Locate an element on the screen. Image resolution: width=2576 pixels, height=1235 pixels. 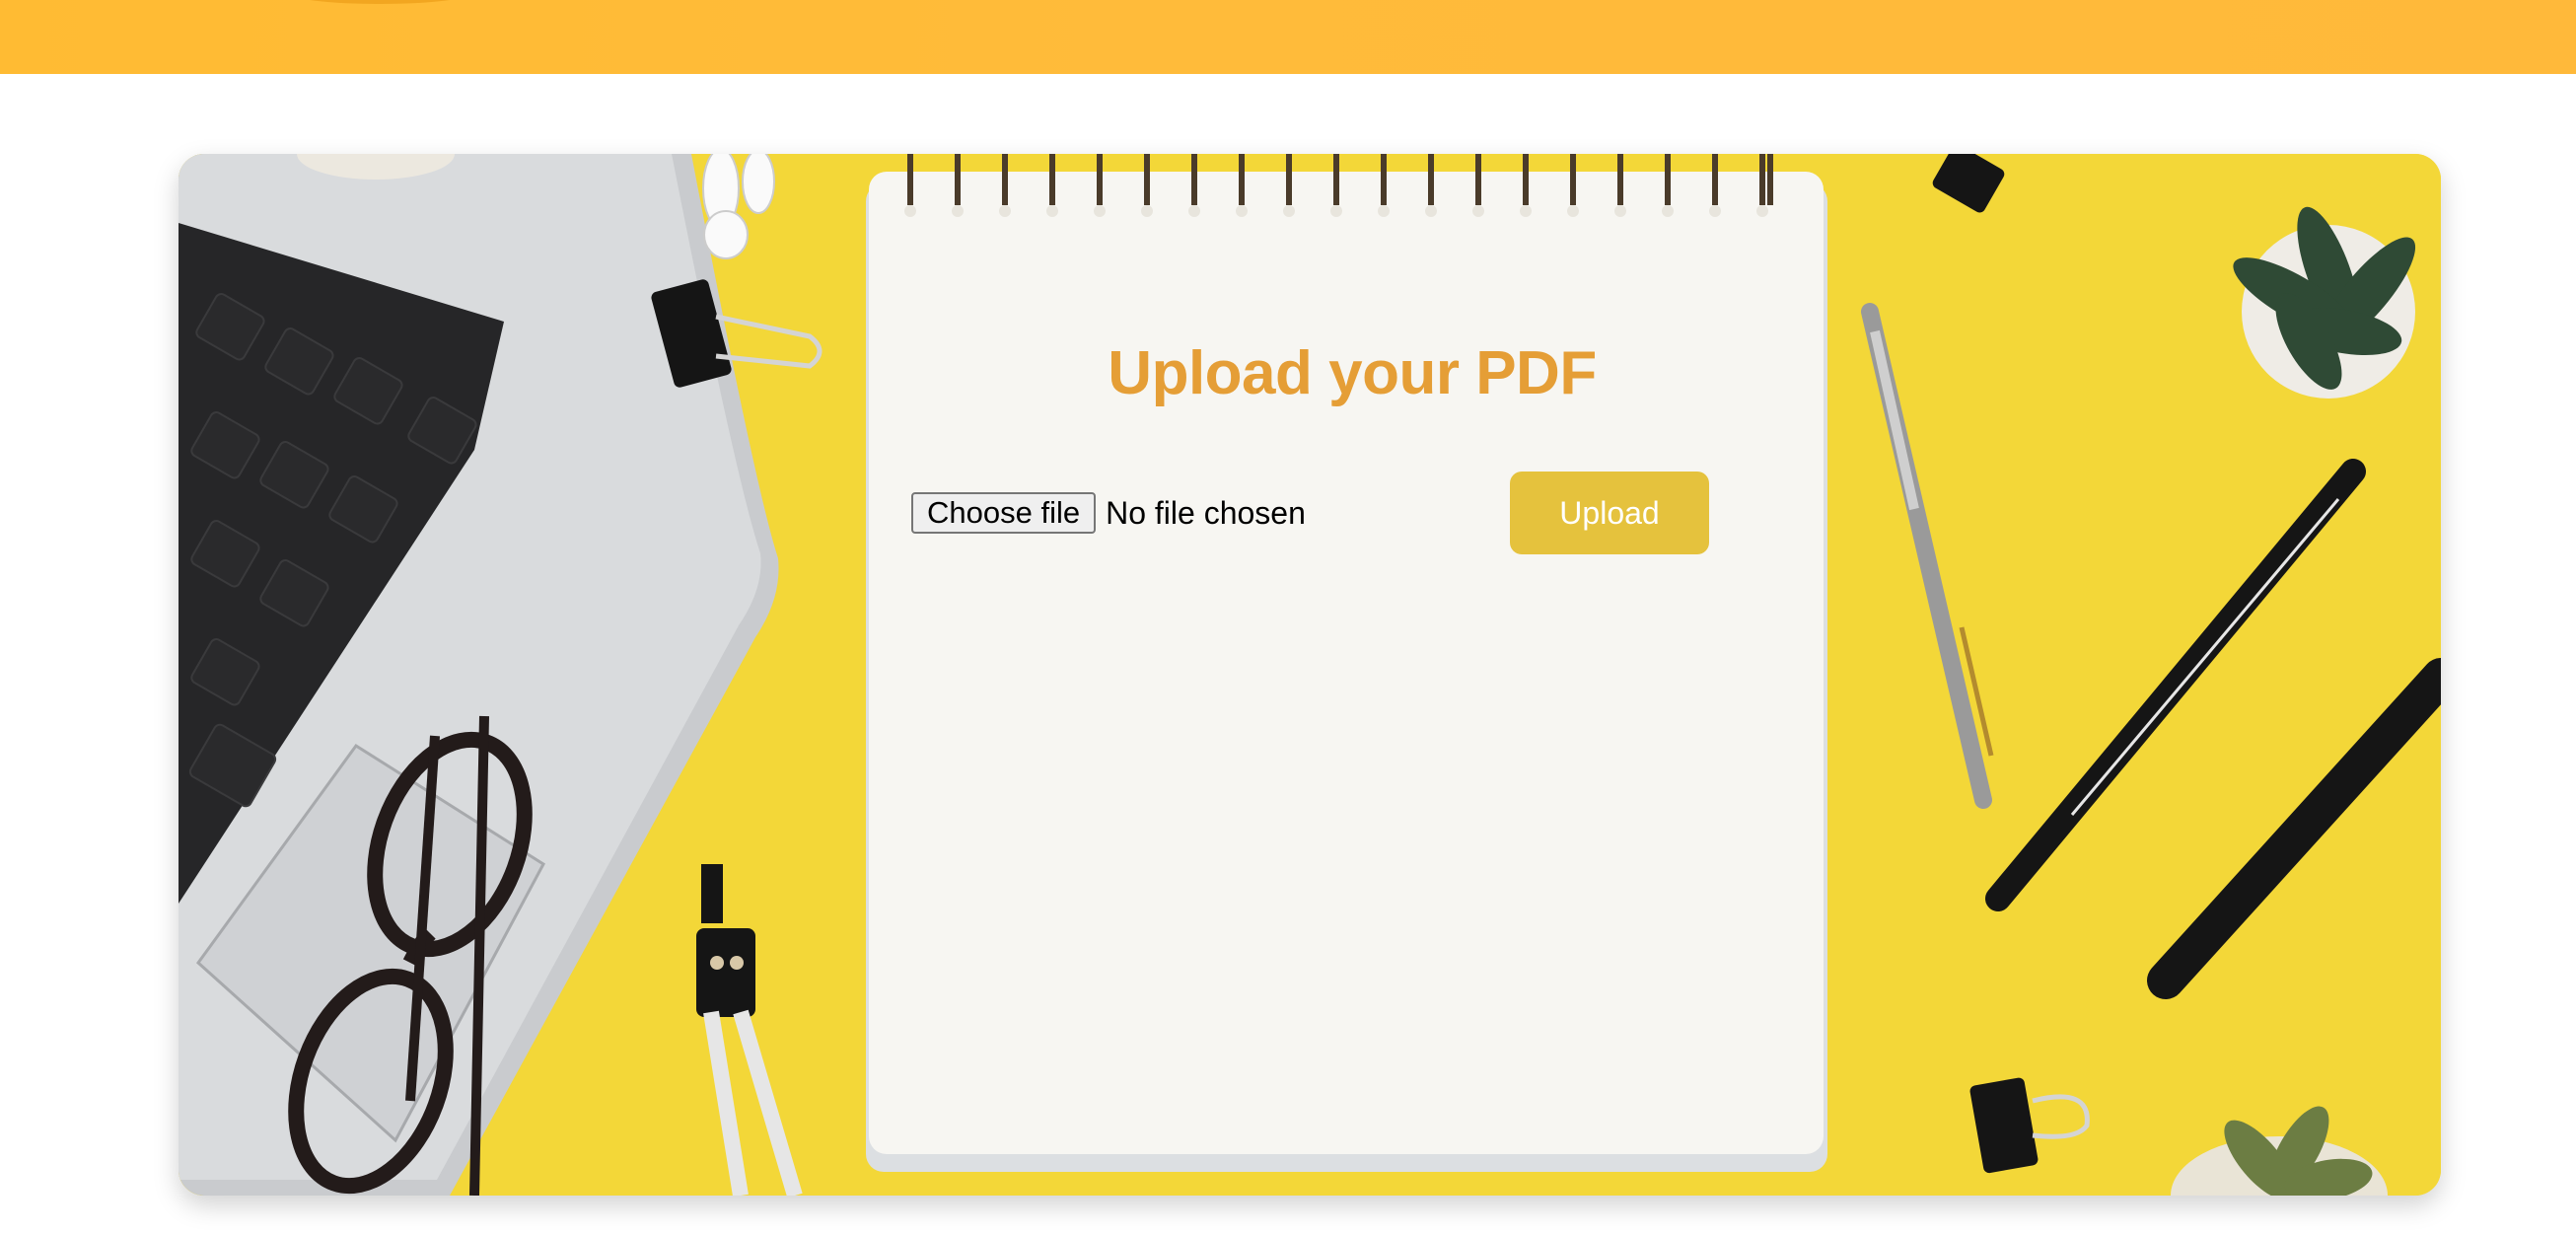
choose-file-button: Choose file is located at coordinates (1004, 513).